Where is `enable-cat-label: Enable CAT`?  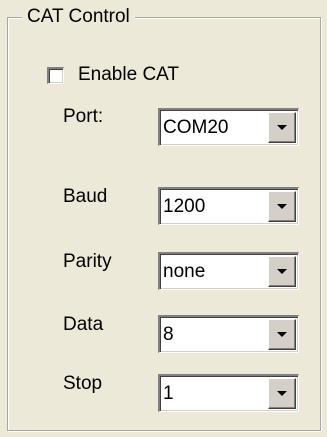 enable-cat-label: Enable CAT is located at coordinates (128, 75).